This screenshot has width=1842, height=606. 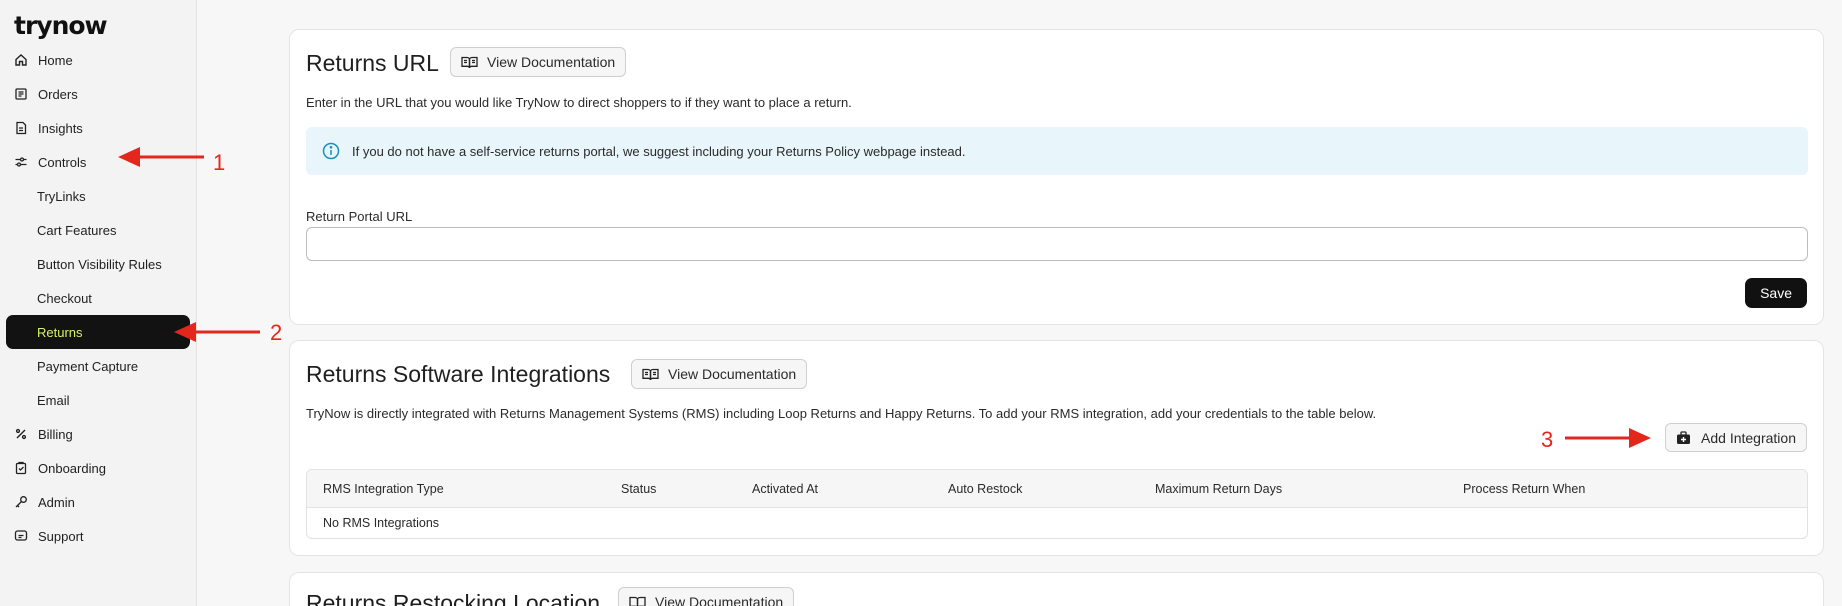 I want to click on sidebar-item-label: Support, so click(x=61, y=536).